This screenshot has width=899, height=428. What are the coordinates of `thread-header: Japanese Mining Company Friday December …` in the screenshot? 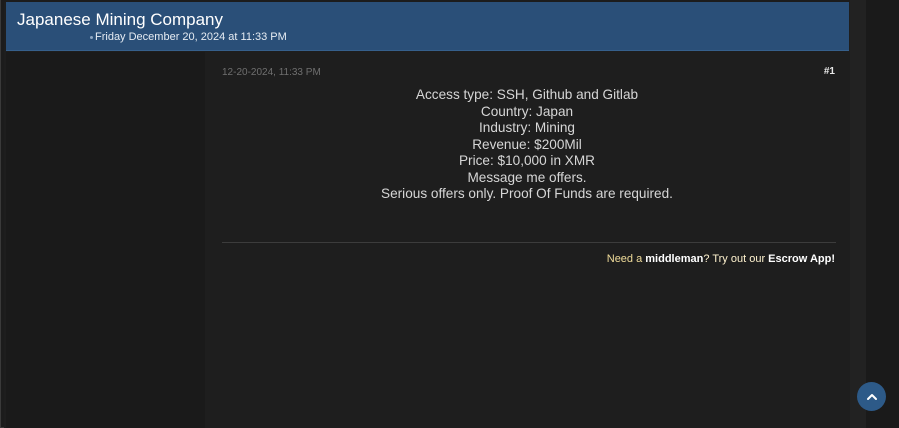 It's located at (427, 26).